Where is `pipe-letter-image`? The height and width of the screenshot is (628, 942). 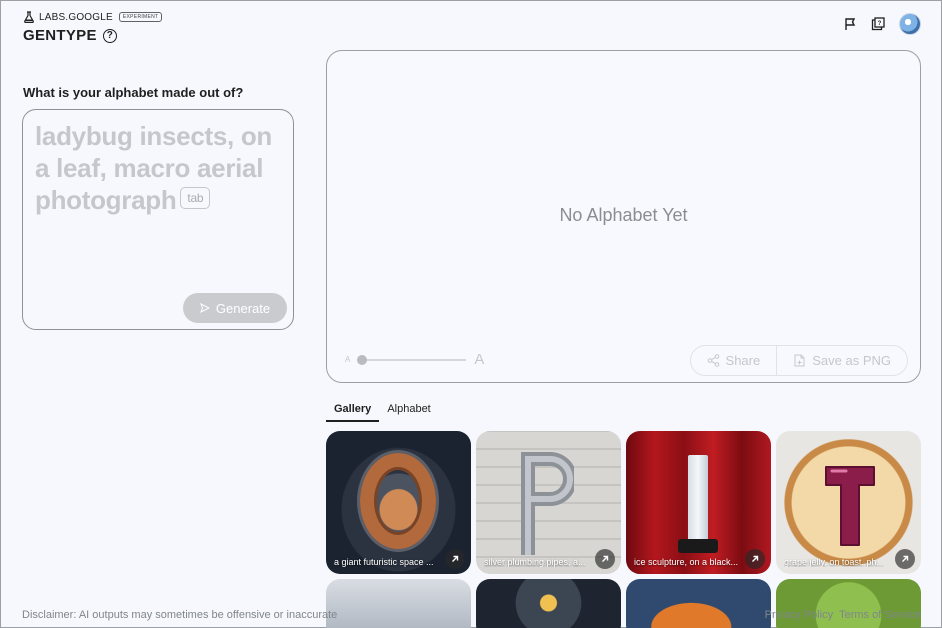 pipe-letter-image is located at coordinates (547, 503).